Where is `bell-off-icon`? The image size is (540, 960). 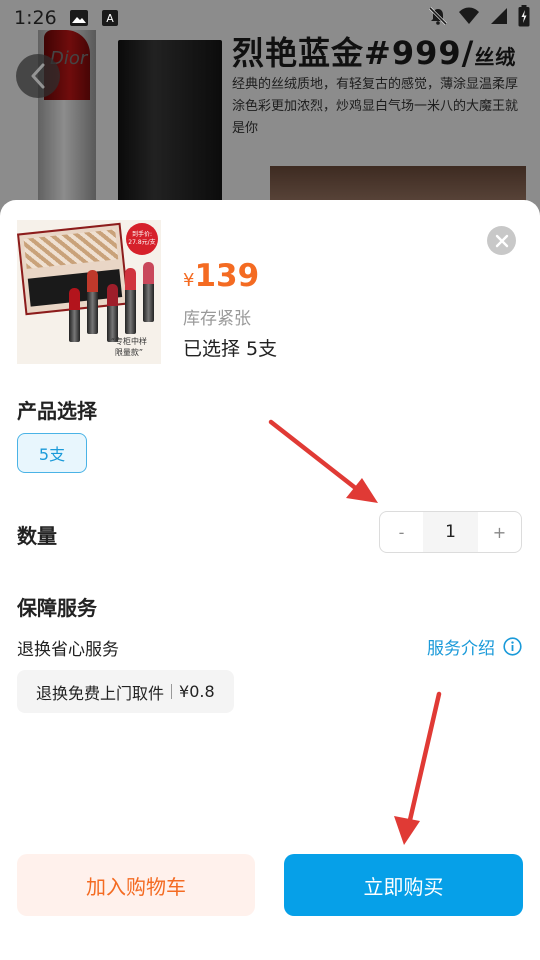 bell-off-icon is located at coordinates (438, 18).